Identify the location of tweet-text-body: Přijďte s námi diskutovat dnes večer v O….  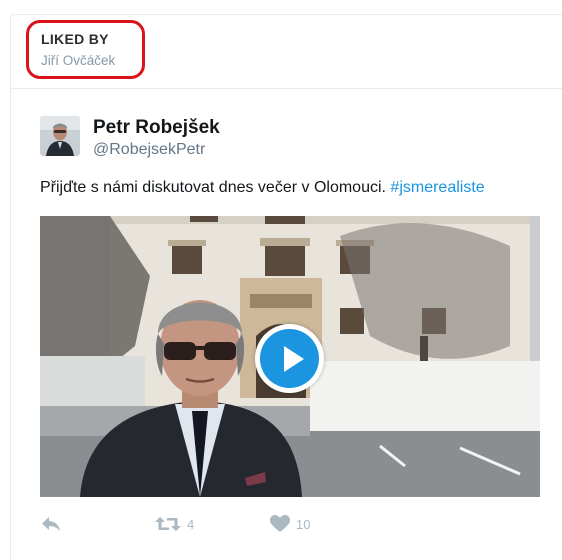
(213, 187).